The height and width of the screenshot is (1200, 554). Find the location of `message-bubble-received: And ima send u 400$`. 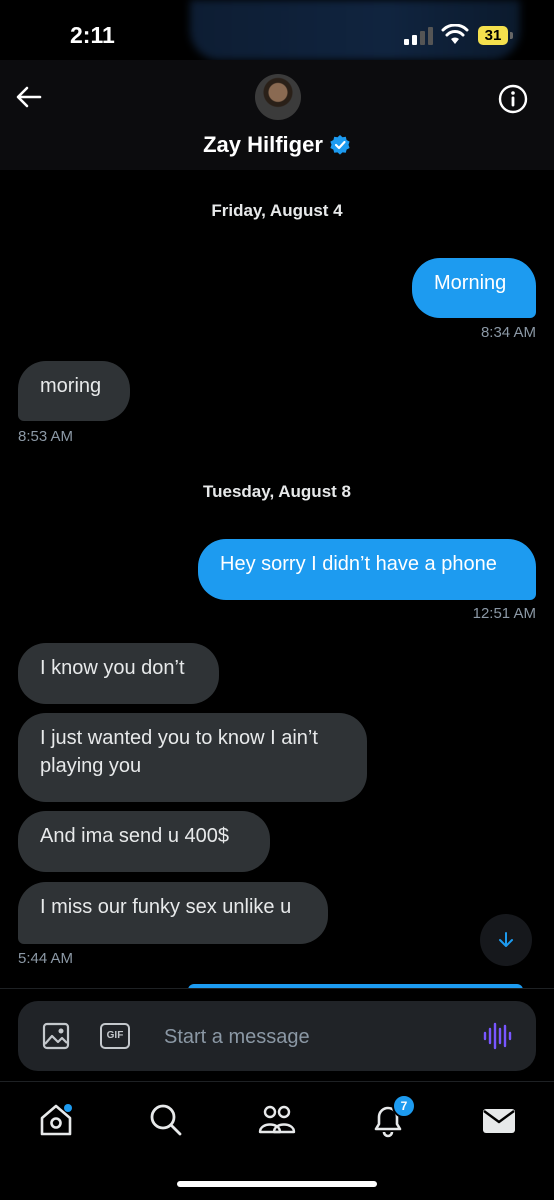

message-bubble-received: And ima send u 400$ is located at coordinates (144, 841).